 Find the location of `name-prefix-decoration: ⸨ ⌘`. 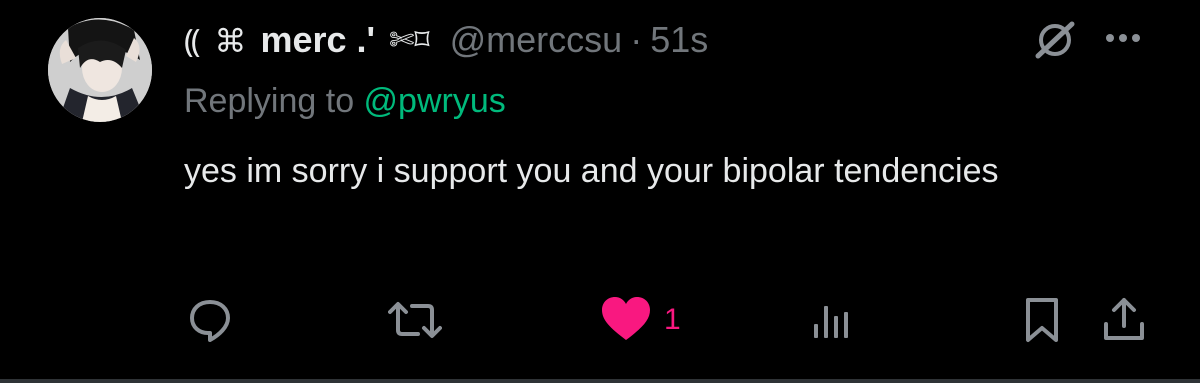

name-prefix-decoration: ⸨ ⌘ is located at coordinates (216, 40).